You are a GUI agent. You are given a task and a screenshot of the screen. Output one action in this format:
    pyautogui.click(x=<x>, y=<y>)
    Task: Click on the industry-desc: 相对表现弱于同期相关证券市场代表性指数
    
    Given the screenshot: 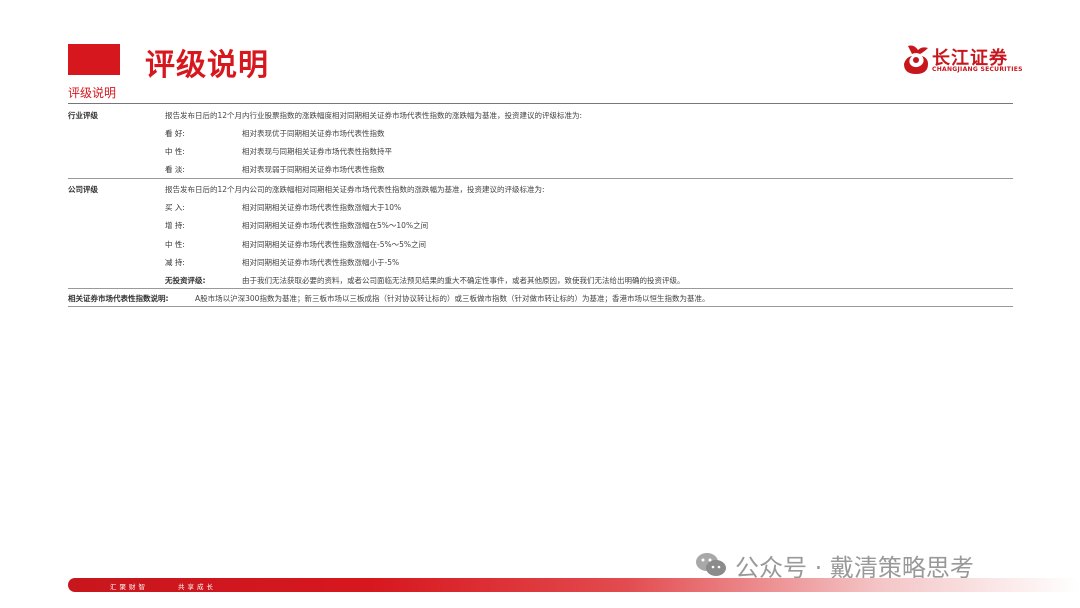 What is the action you would take?
    pyautogui.click(x=313, y=169)
    